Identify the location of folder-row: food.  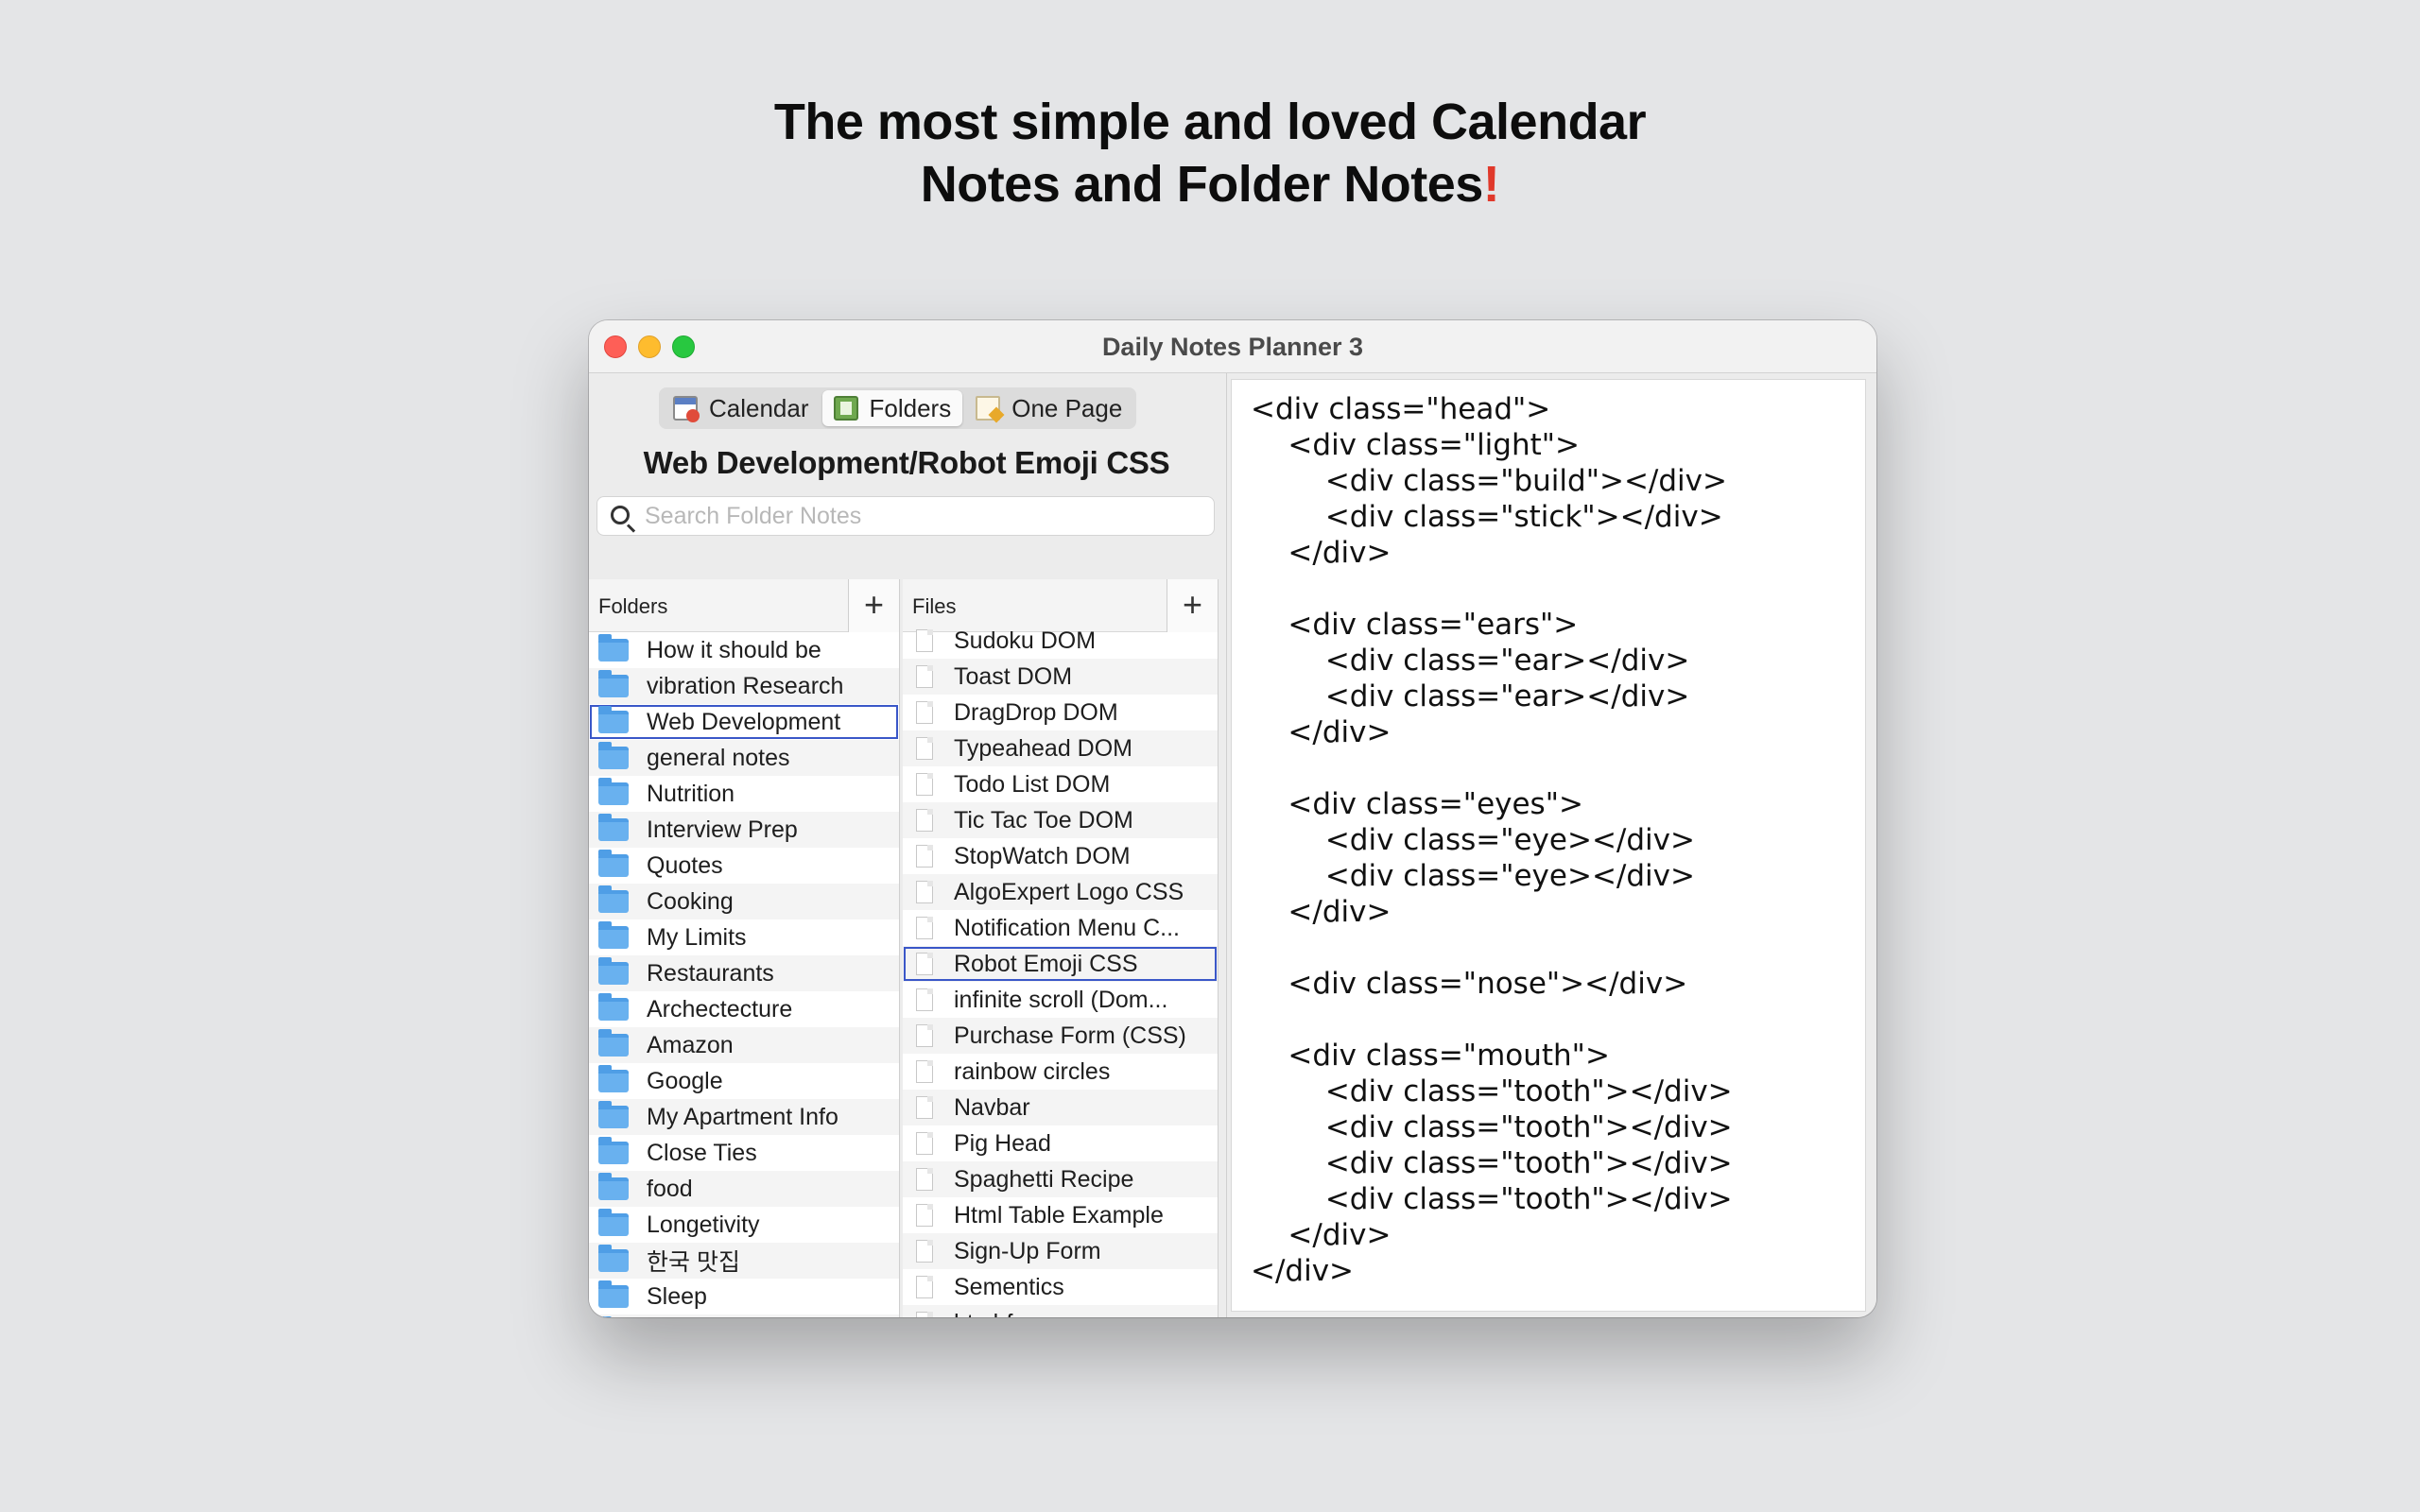
(744, 1189).